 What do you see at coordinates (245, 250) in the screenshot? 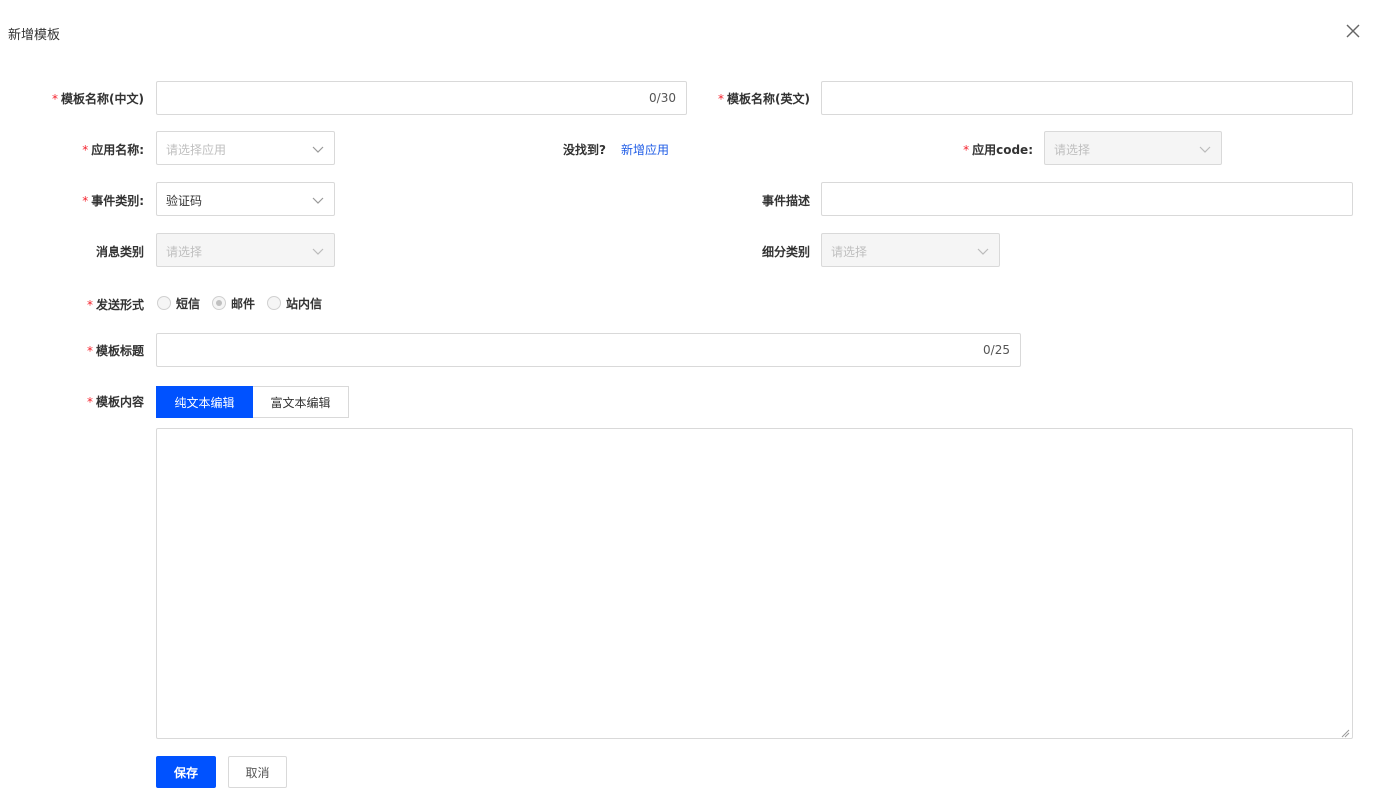
I see `message-type-select: 请选择` at bounding box center [245, 250].